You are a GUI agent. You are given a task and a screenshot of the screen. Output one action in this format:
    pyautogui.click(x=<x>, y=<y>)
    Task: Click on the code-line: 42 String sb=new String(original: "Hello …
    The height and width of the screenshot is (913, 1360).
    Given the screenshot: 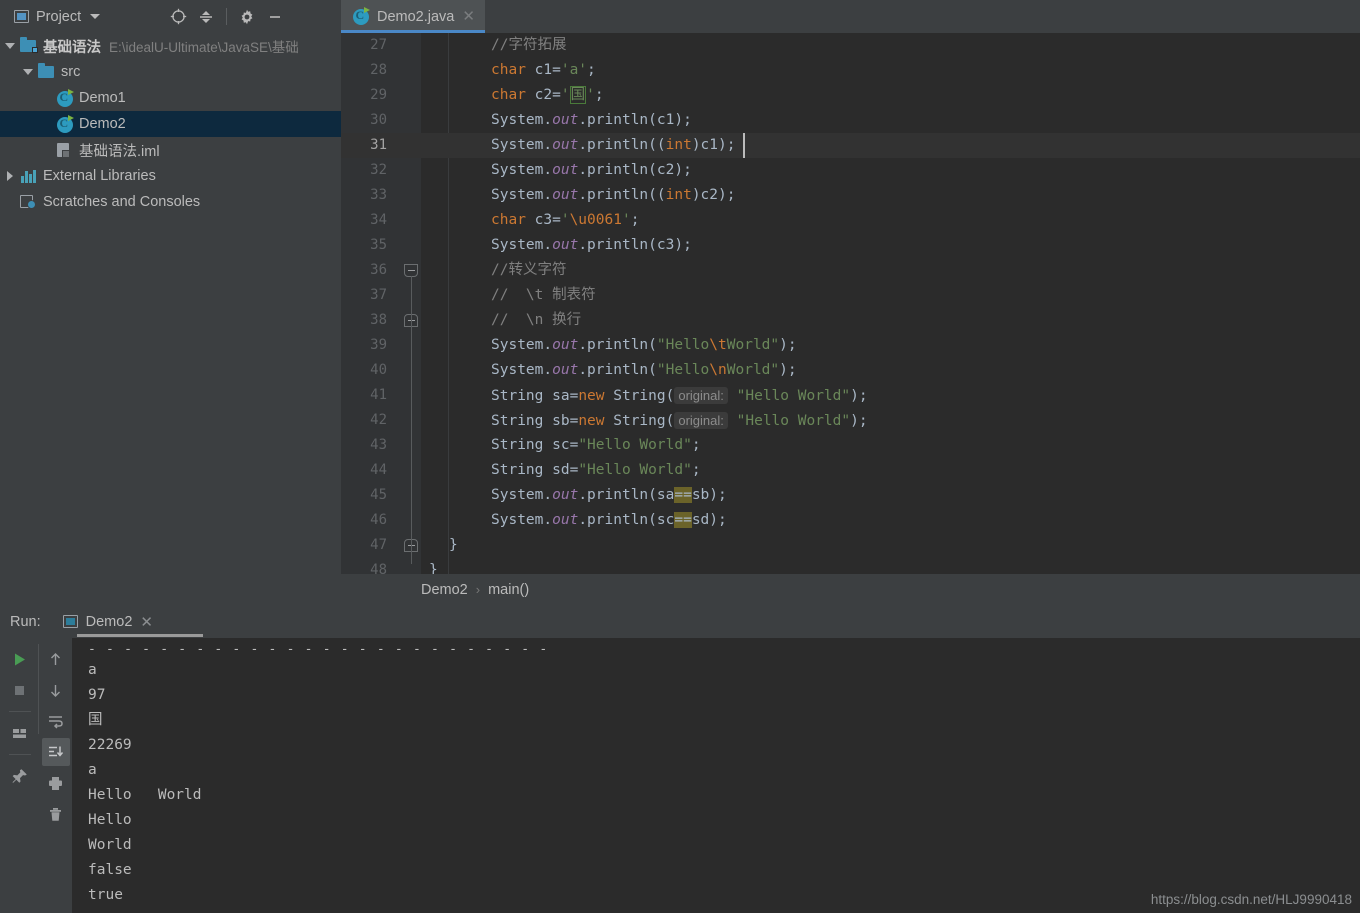 What is the action you would take?
    pyautogui.click(x=850, y=420)
    